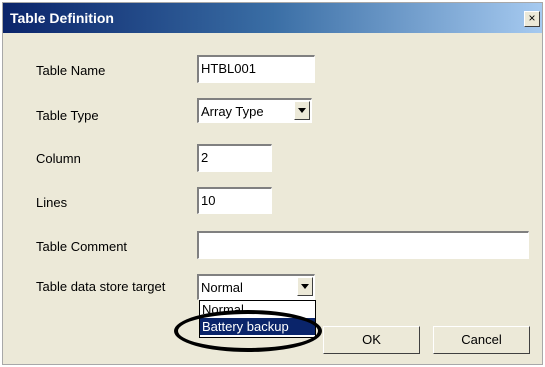  I want to click on table-comment-label: Table Comment, so click(82, 246).